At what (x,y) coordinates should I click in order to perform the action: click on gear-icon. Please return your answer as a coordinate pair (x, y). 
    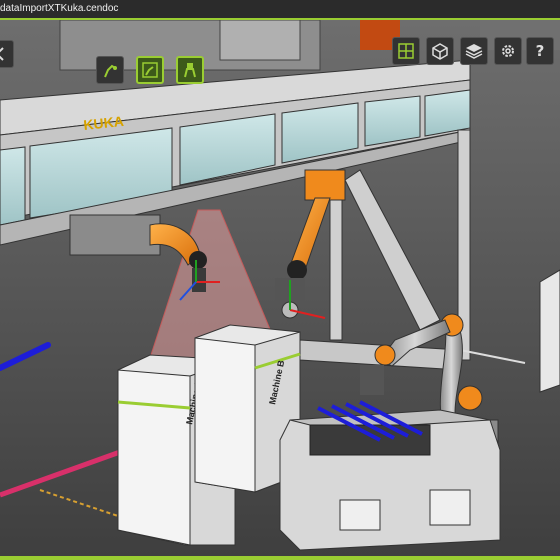
    Looking at the image, I should click on (508, 51).